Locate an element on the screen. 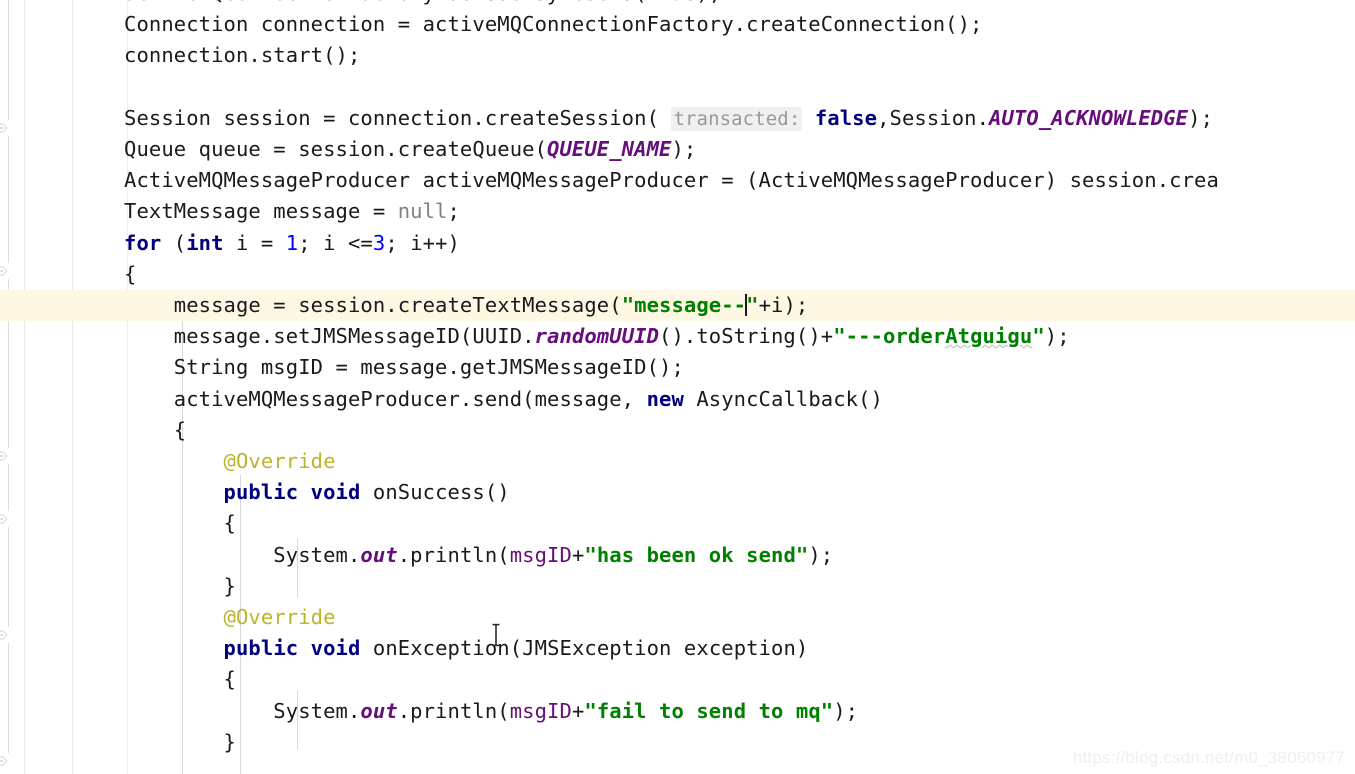 This screenshot has width=1355, height=774. code-line: TextMessage message = null; is located at coordinates (677, 211).